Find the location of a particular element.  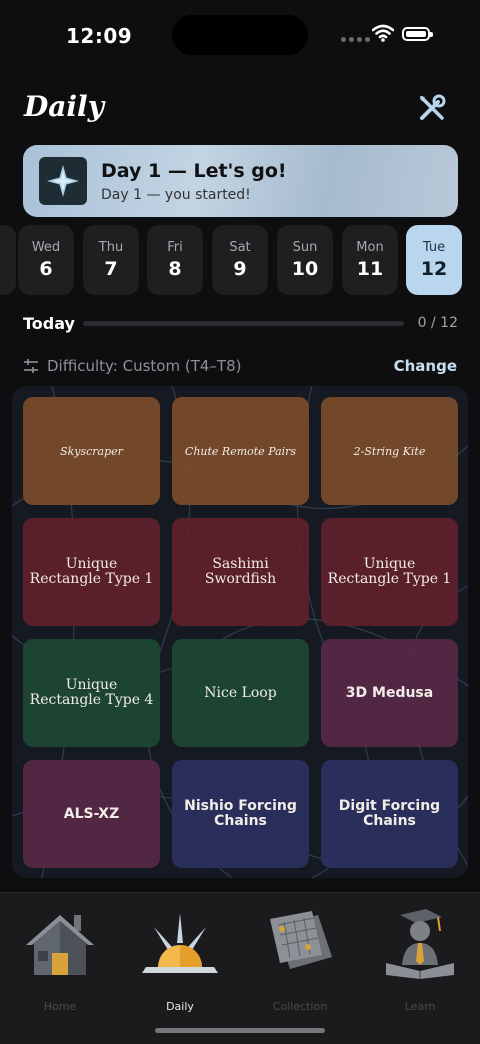

day-tile-sat: Sat 9 is located at coordinates (240, 260).